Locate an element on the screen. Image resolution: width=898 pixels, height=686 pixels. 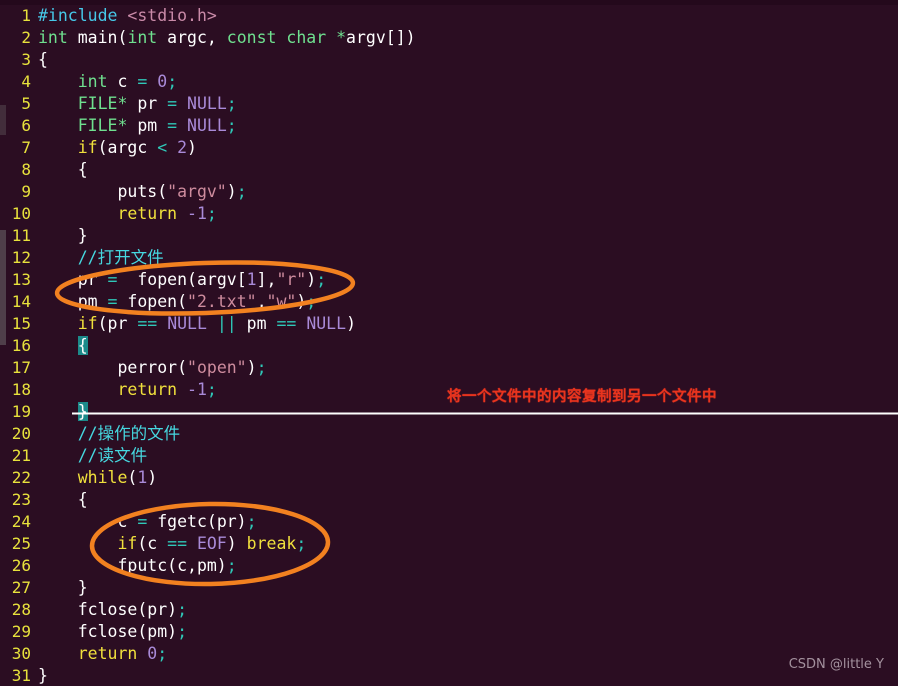
line-number: 10 is located at coordinates (21, 213).